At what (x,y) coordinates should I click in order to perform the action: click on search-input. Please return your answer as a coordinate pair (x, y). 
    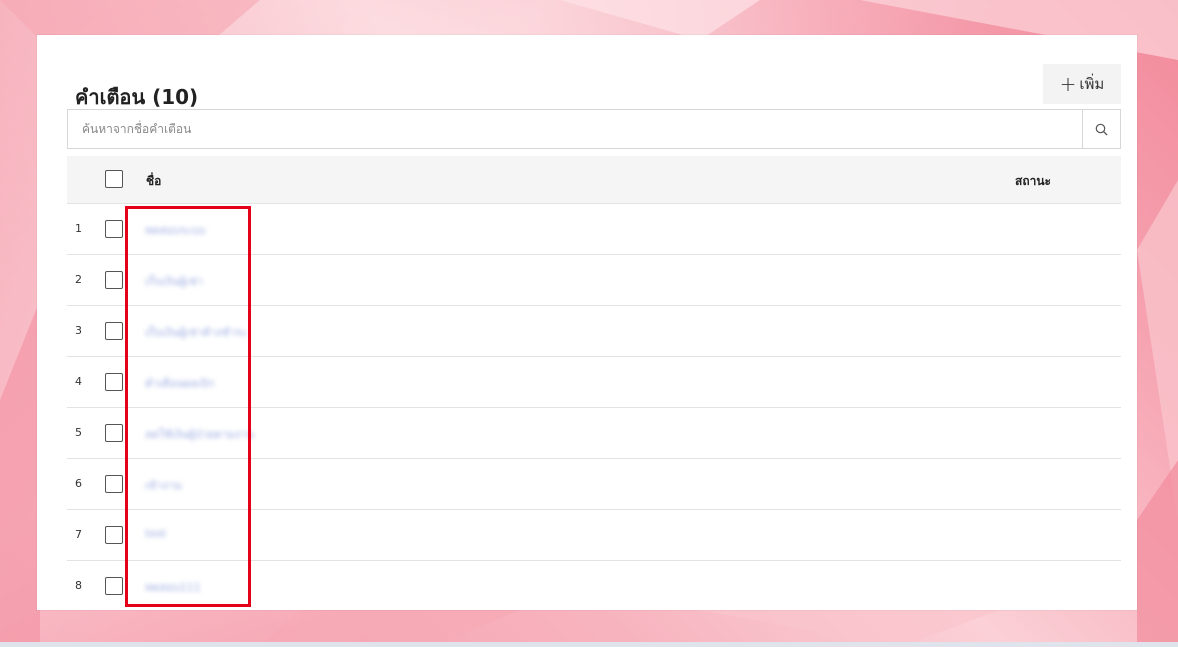
    Looking at the image, I should click on (575, 129).